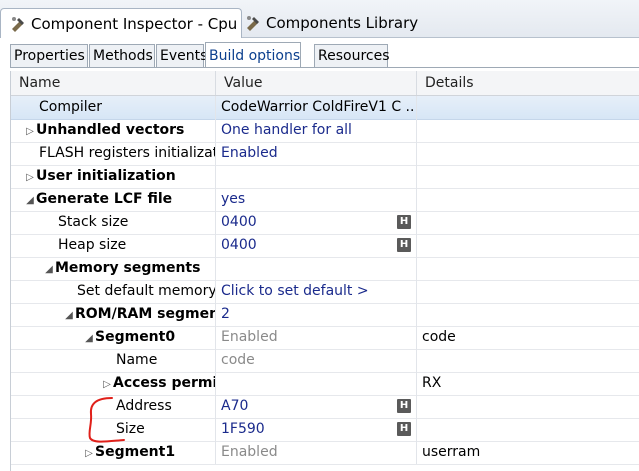  Describe the element at coordinates (439, 337) in the screenshot. I see `row-details: code` at that location.